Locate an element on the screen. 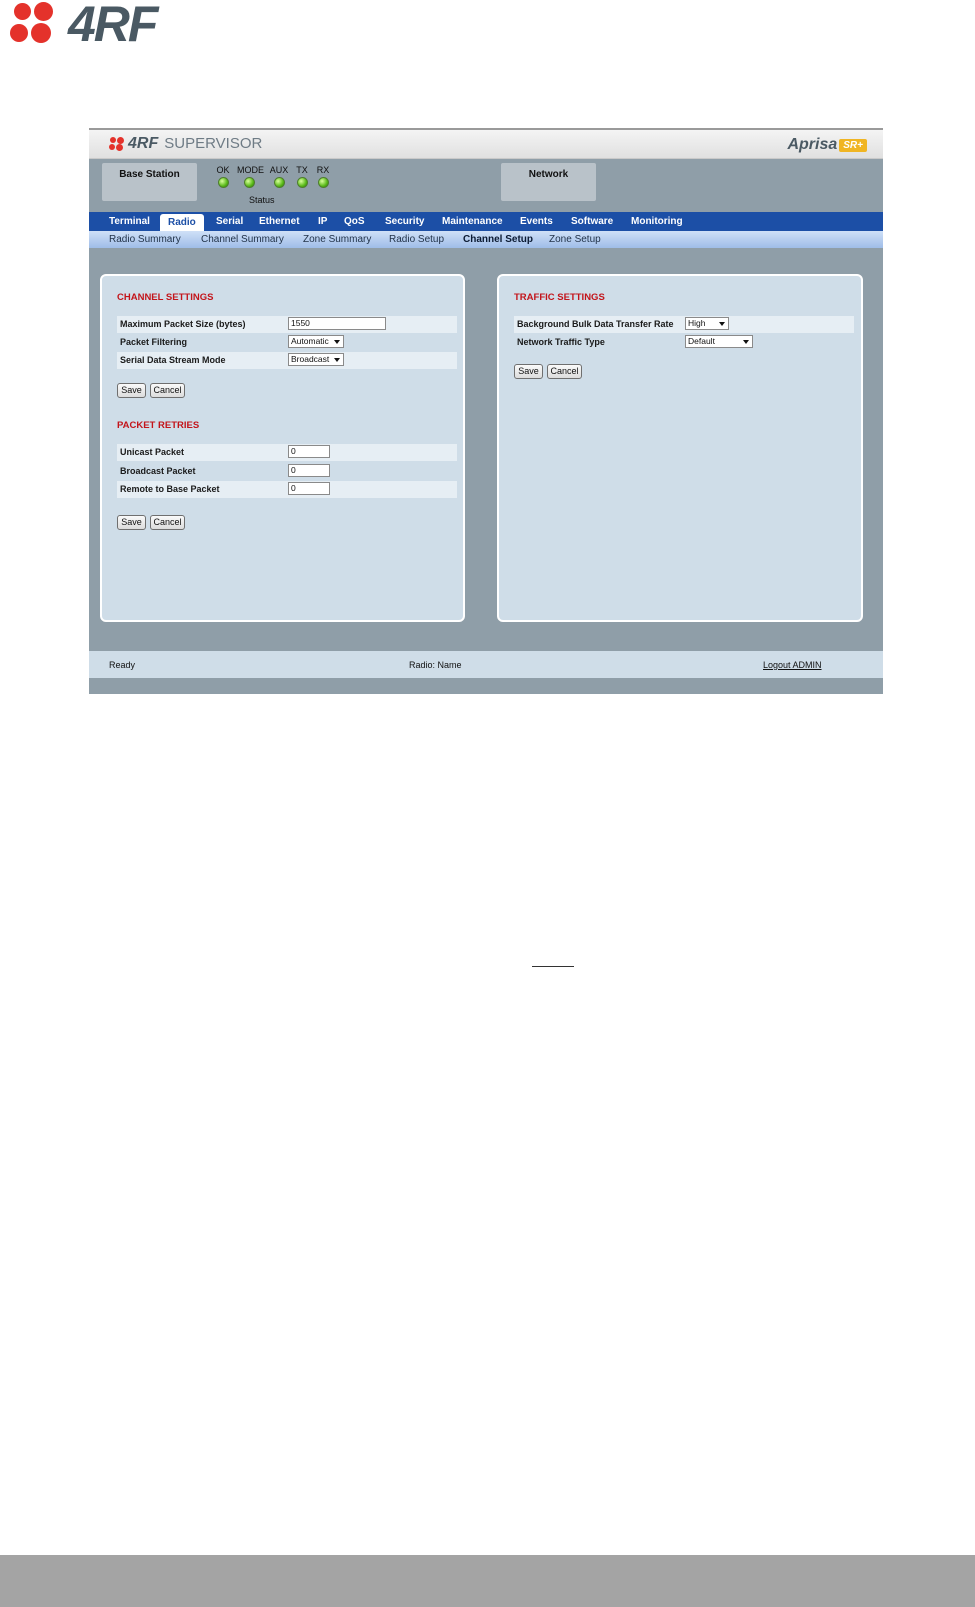 The image size is (975, 1607). page-logo: 4RF is located at coordinates (84, 26).